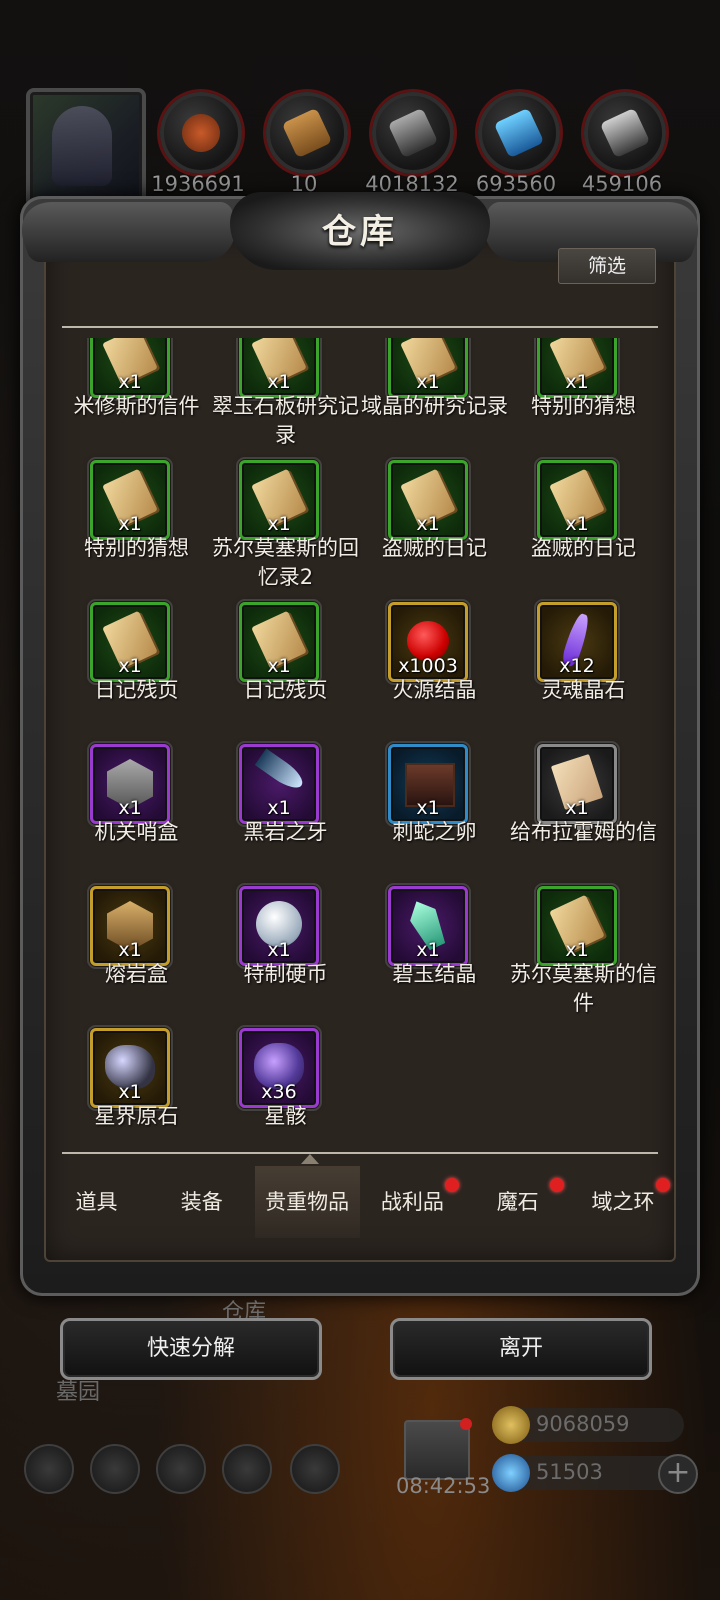 The image size is (720, 1600). I want to click on tab-4: 魔石, so click(517, 1202).